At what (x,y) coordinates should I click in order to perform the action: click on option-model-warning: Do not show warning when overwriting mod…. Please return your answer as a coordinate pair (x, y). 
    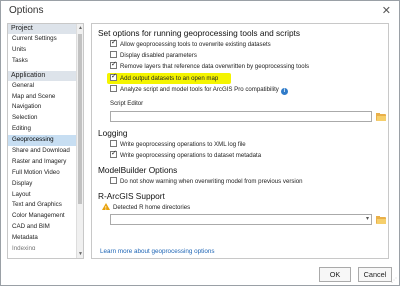
    Looking at the image, I should click on (206, 182).